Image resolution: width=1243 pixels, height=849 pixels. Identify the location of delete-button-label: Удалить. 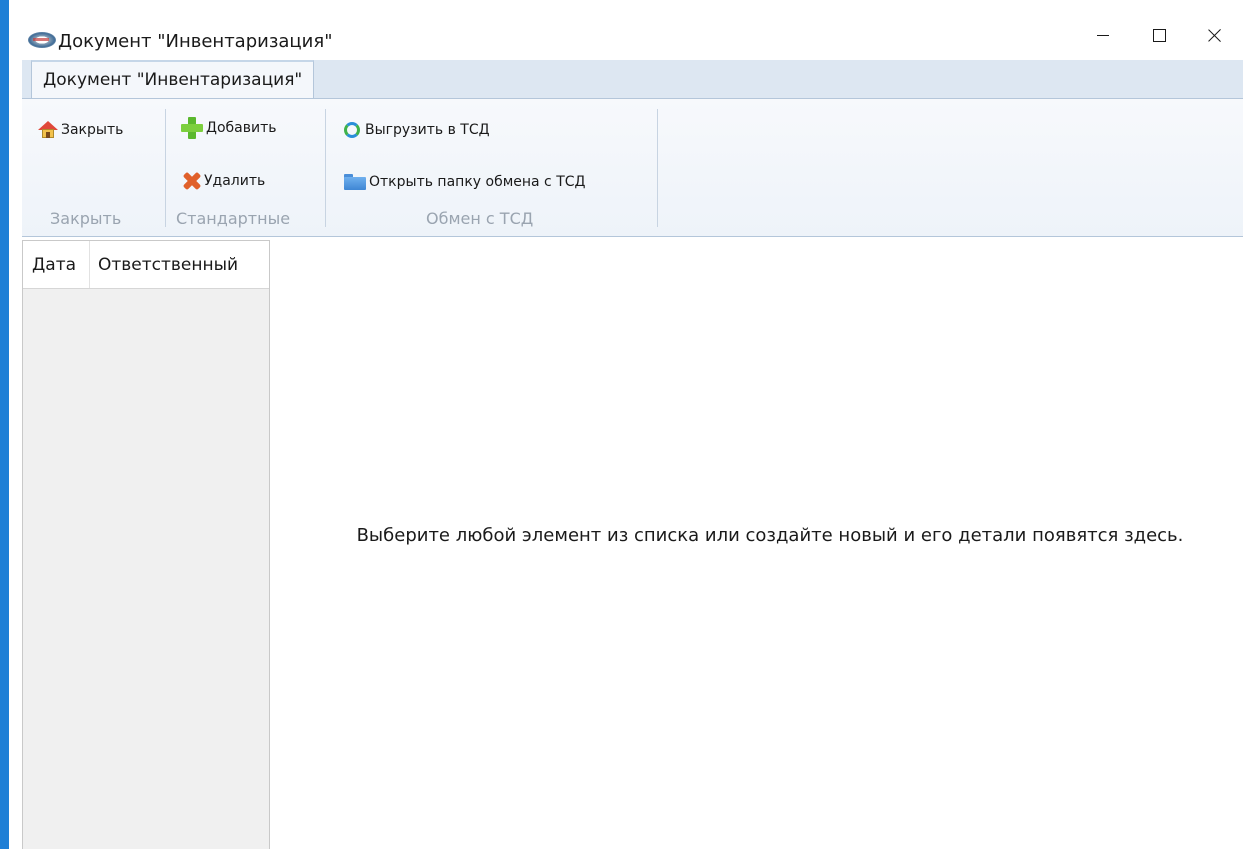
(235, 181).